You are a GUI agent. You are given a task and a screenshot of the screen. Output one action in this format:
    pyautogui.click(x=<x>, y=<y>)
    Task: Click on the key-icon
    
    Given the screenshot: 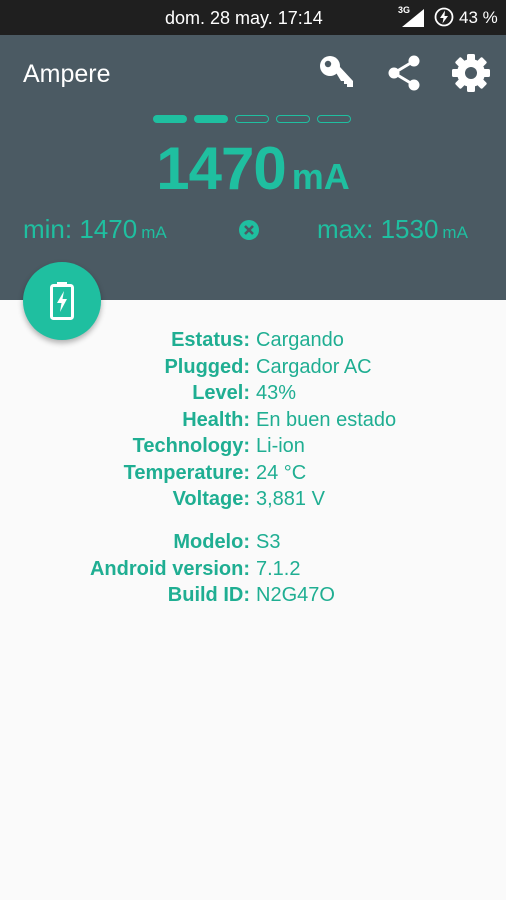 What is the action you would take?
    pyautogui.click(x=336, y=71)
    